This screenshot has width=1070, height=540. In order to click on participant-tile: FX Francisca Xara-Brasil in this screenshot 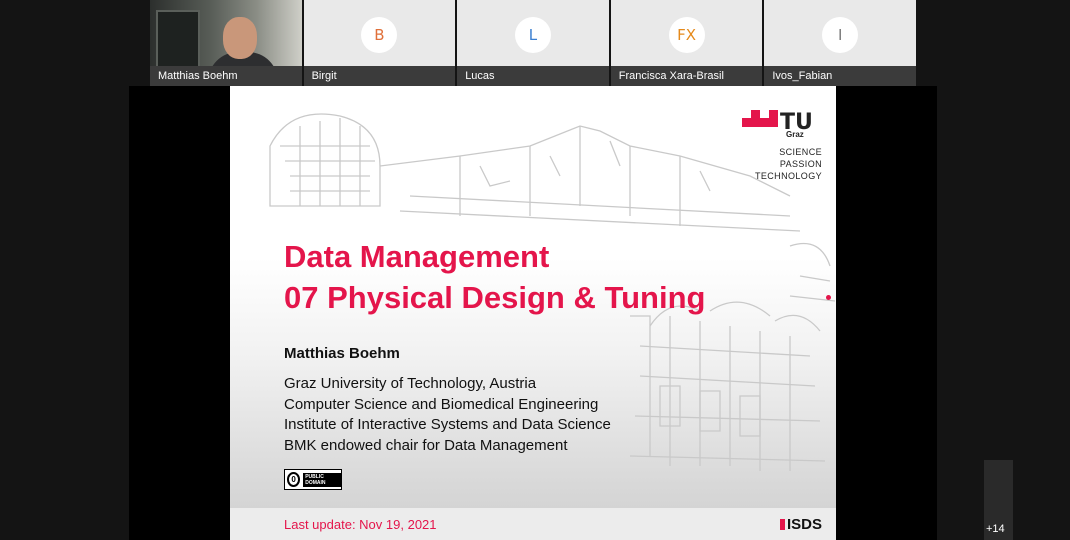, I will do `click(686, 43)`.